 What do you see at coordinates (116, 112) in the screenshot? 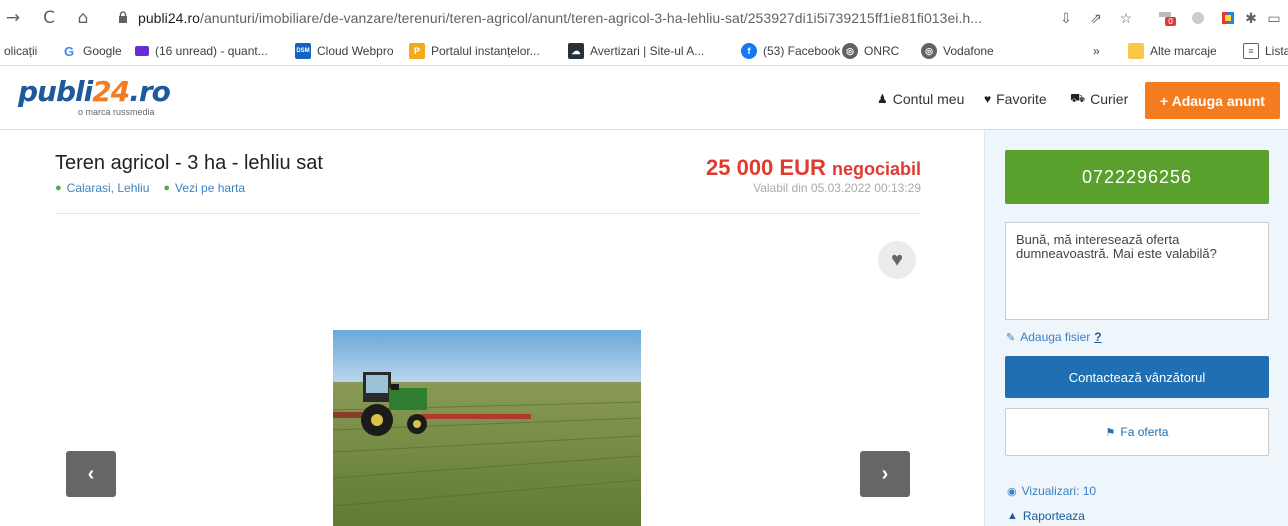
I see `logo-subtitle: o marca russmedia` at bounding box center [116, 112].